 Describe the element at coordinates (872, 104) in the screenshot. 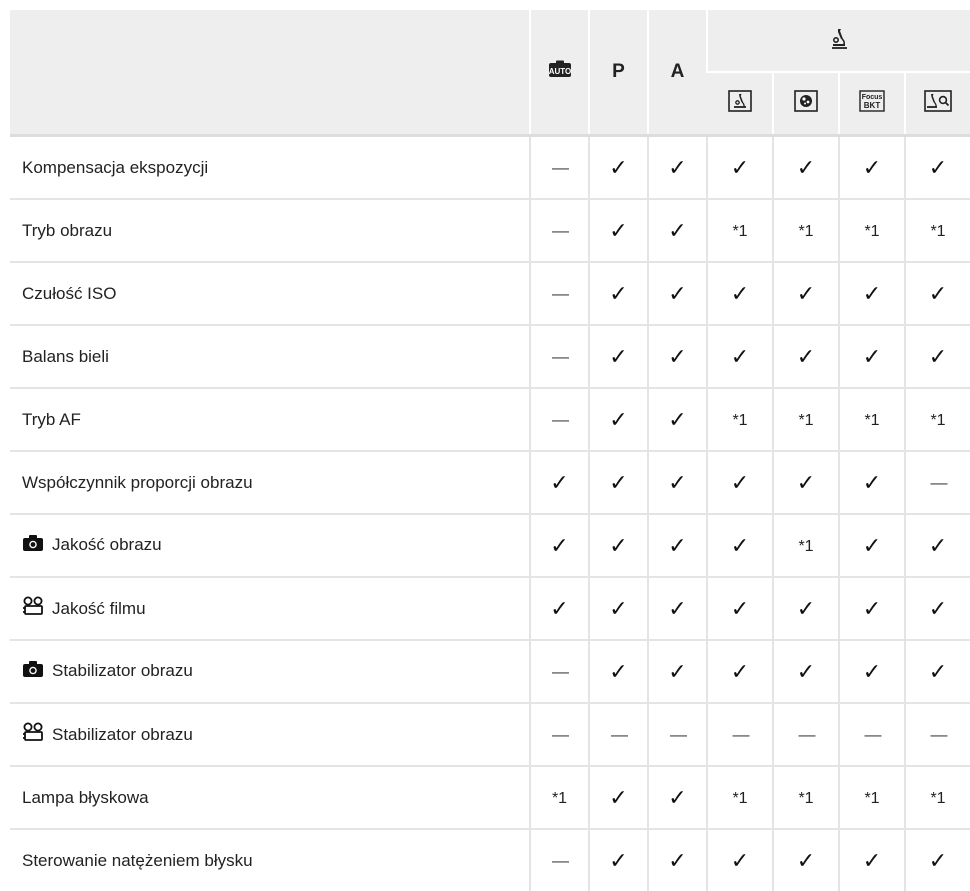

I see `header-focus-bkt-sub: Focus BKT` at that location.